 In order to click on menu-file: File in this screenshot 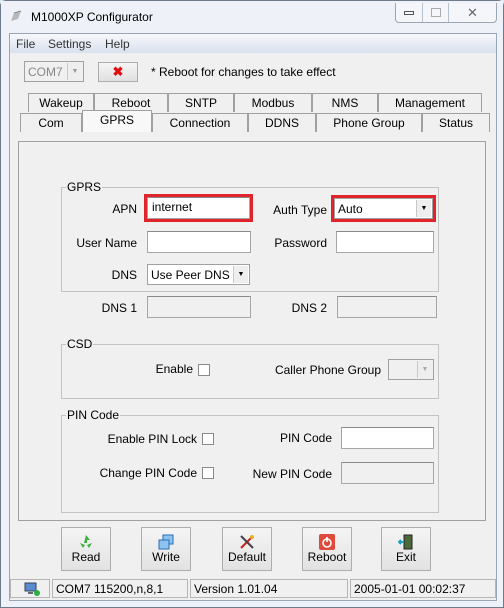, I will do `click(25, 44)`.